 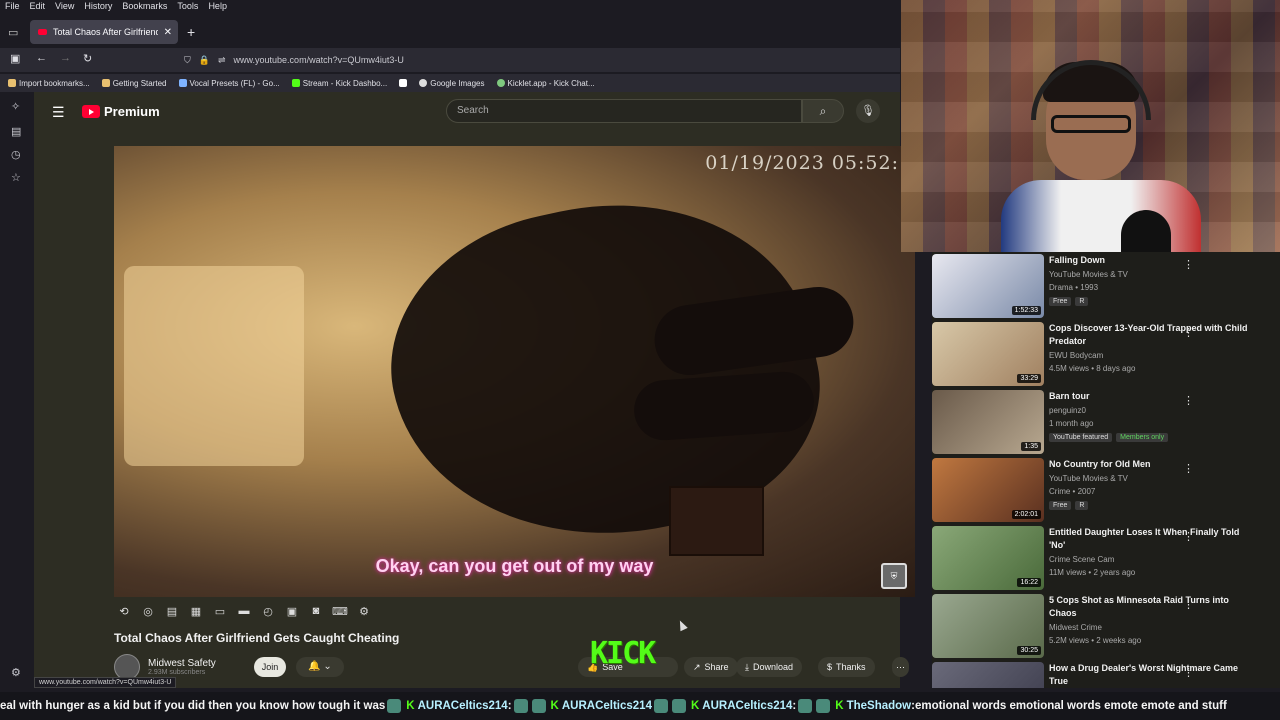 What do you see at coordinates (769, 667) in the screenshot?
I see `download-button: ⤓ Download` at bounding box center [769, 667].